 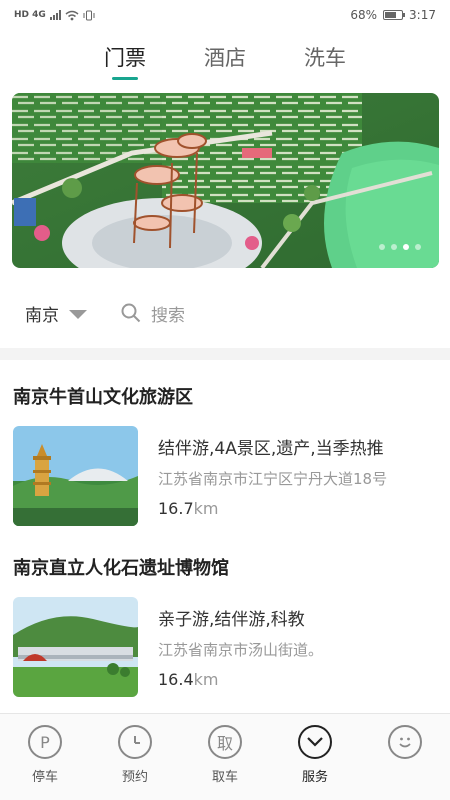 I want to click on search-icon, so click(x=131, y=313).